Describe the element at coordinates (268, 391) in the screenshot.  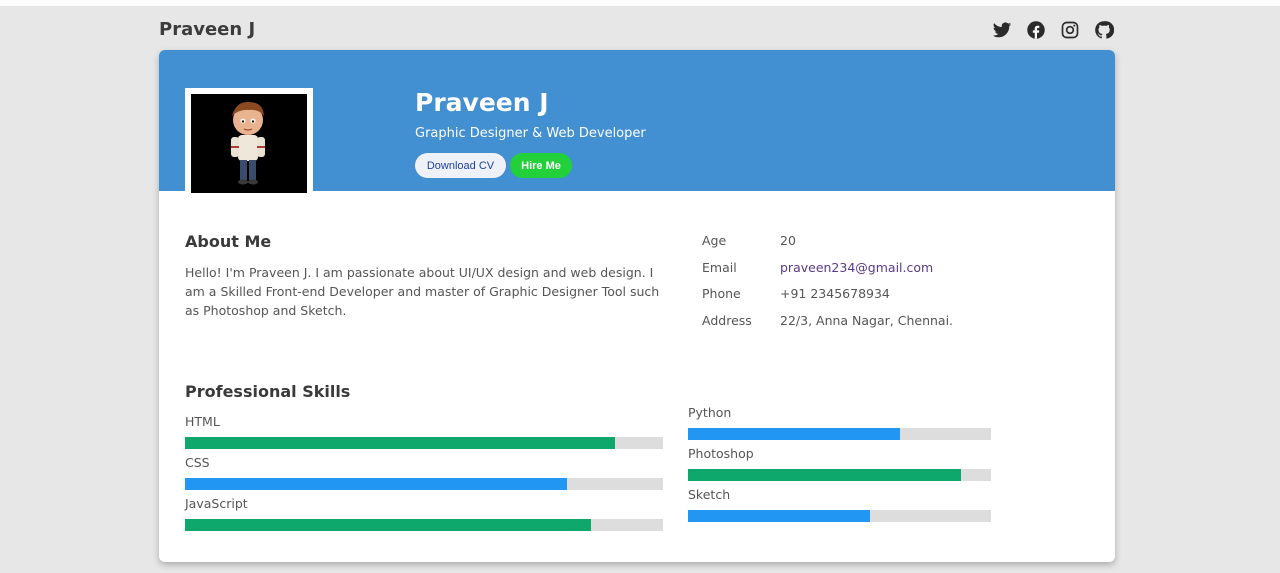
I see `skills-title: Professional Skills` at that location.